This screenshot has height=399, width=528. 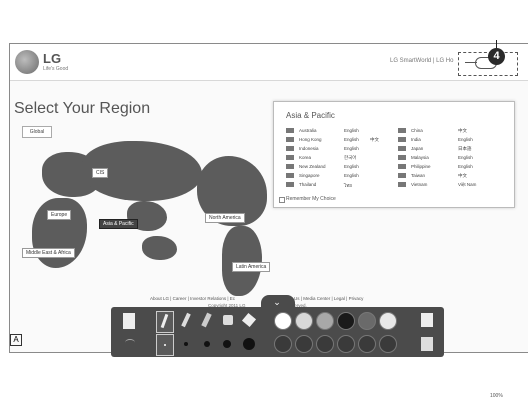 What do you see at coordinates (348, 185) in the screenshot?
I see `country-language: ไทย` at bounding box center [348, 185].